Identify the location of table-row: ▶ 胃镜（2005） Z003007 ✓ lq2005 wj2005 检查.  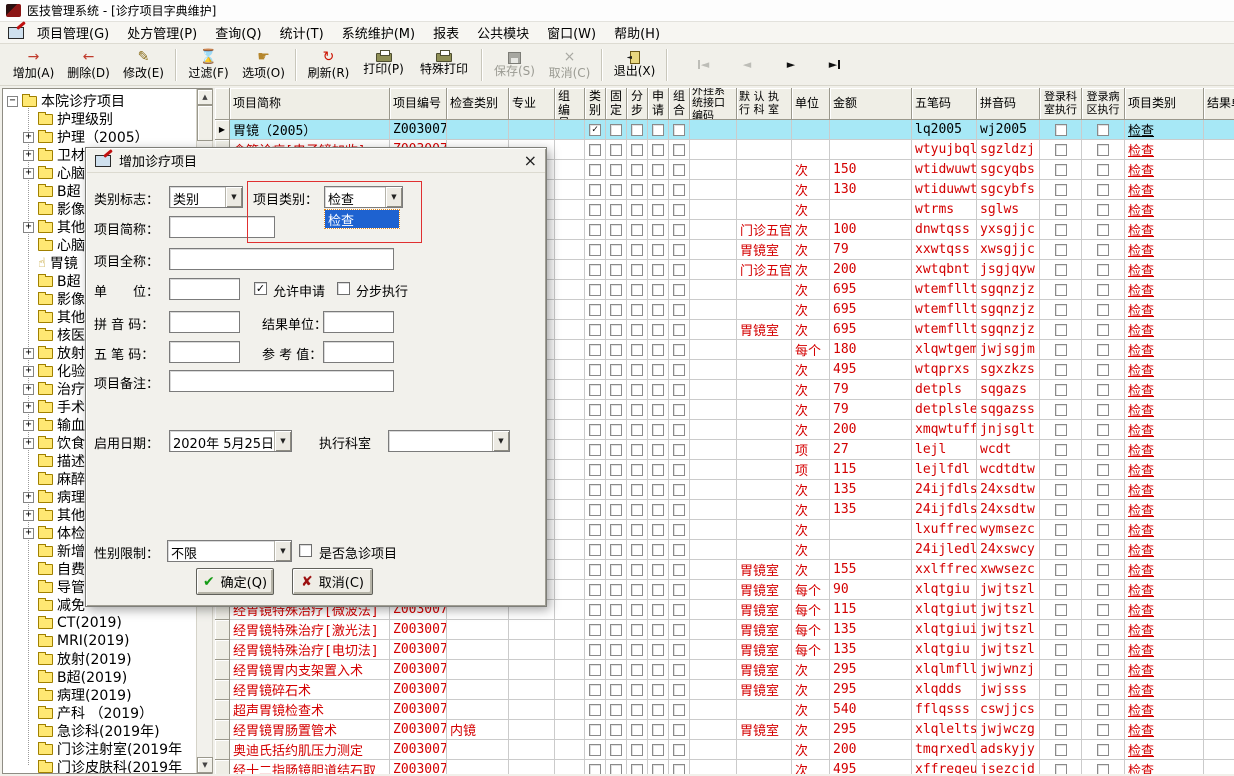
(724, 130).